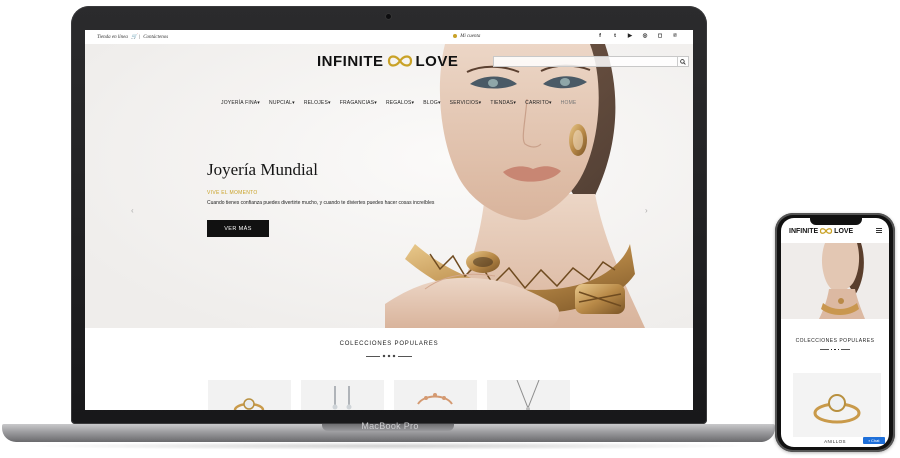 This screenshot has width=900, height=458. I want to click on nav-item-fragancias: FRAGANCIAS▾, so click(358, 103).